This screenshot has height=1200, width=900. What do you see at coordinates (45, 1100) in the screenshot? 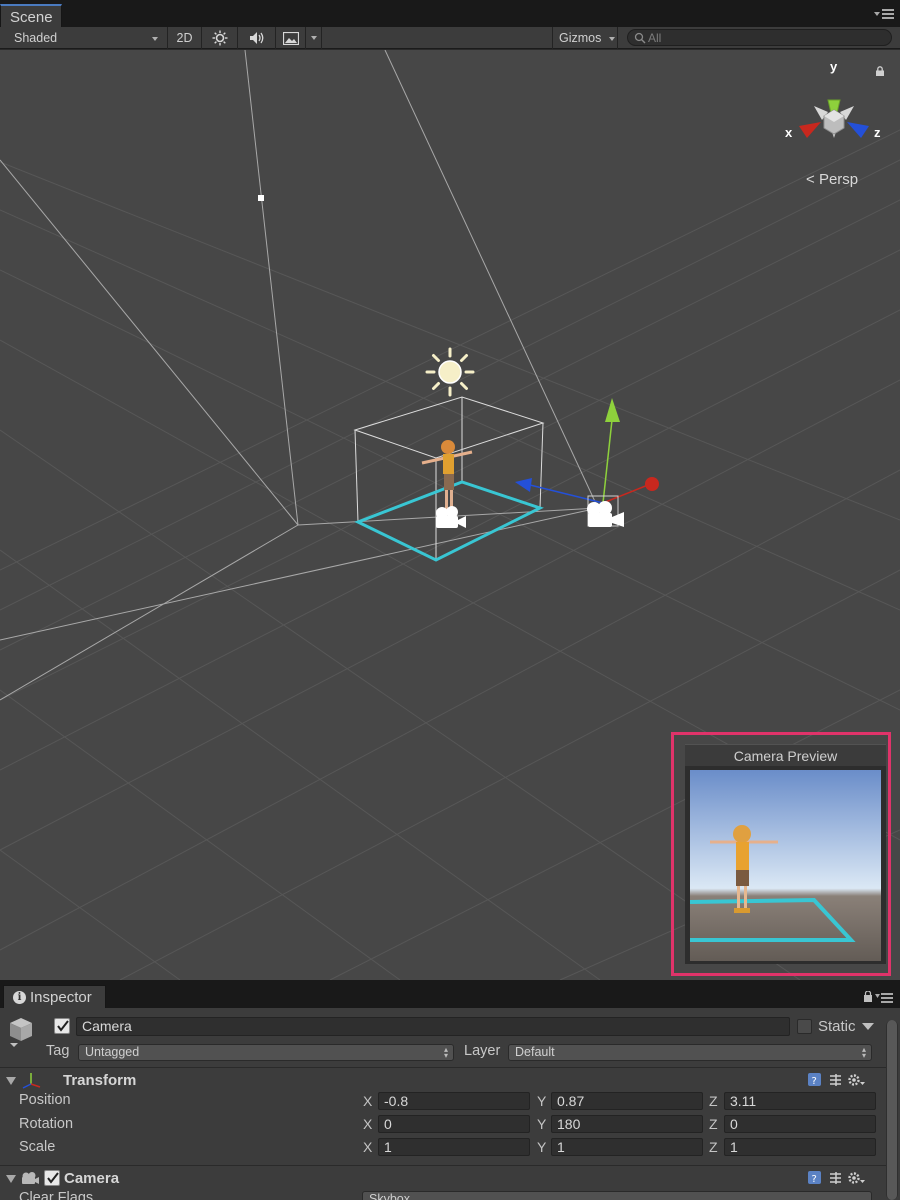
I see `position-label: Position` at bounding box center [45, 1100].